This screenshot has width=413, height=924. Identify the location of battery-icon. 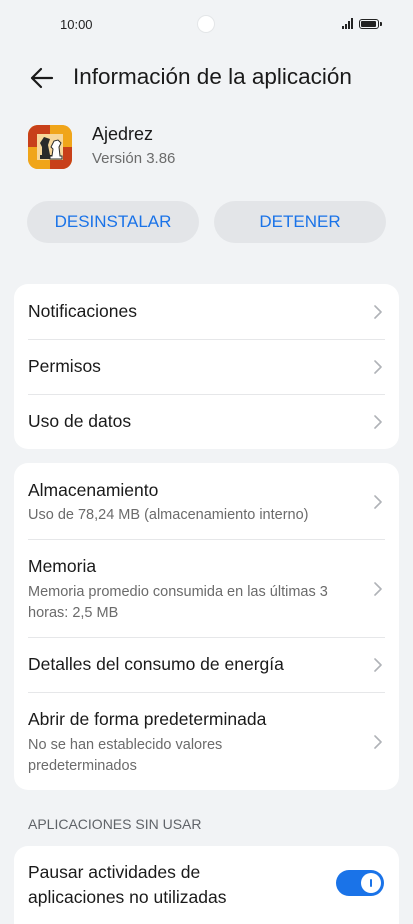
(370, 23).